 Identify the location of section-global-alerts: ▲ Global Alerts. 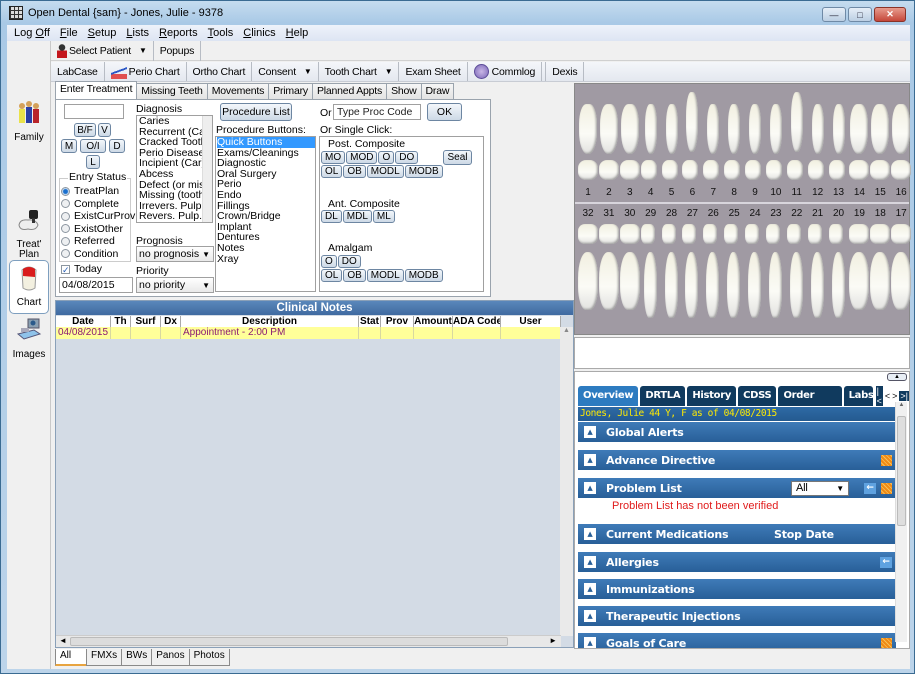
(737, 432).